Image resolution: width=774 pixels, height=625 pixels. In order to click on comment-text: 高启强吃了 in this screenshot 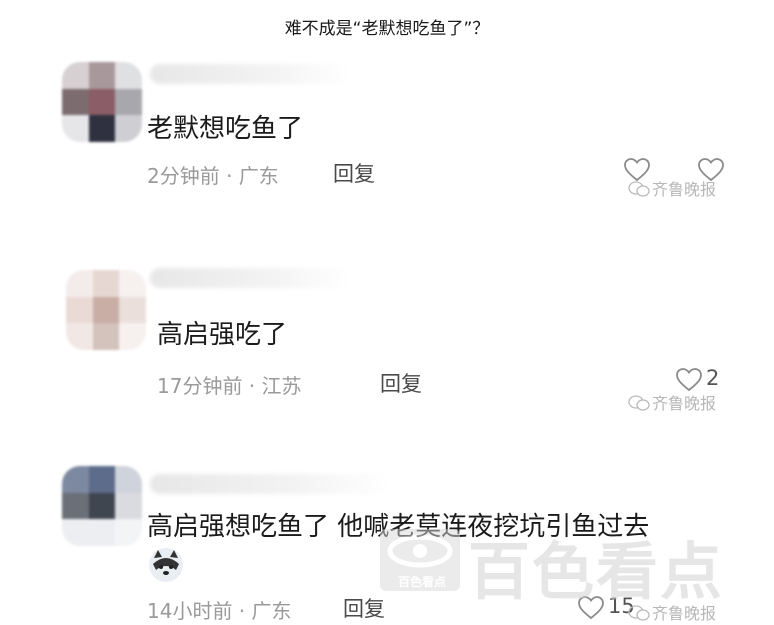, I will do `click(222, 335)`.